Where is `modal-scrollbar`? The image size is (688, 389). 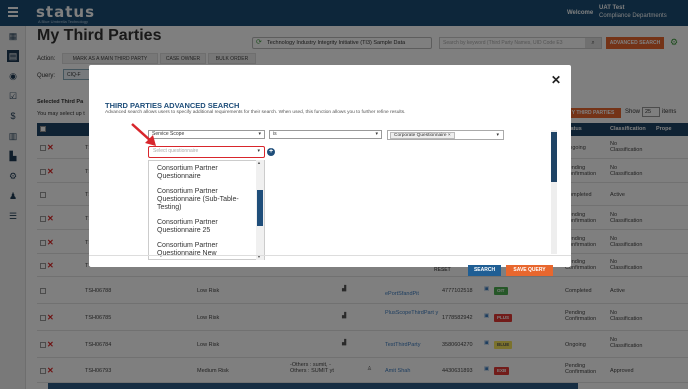
modal-scrollbar is located at coordinates (554, 192).